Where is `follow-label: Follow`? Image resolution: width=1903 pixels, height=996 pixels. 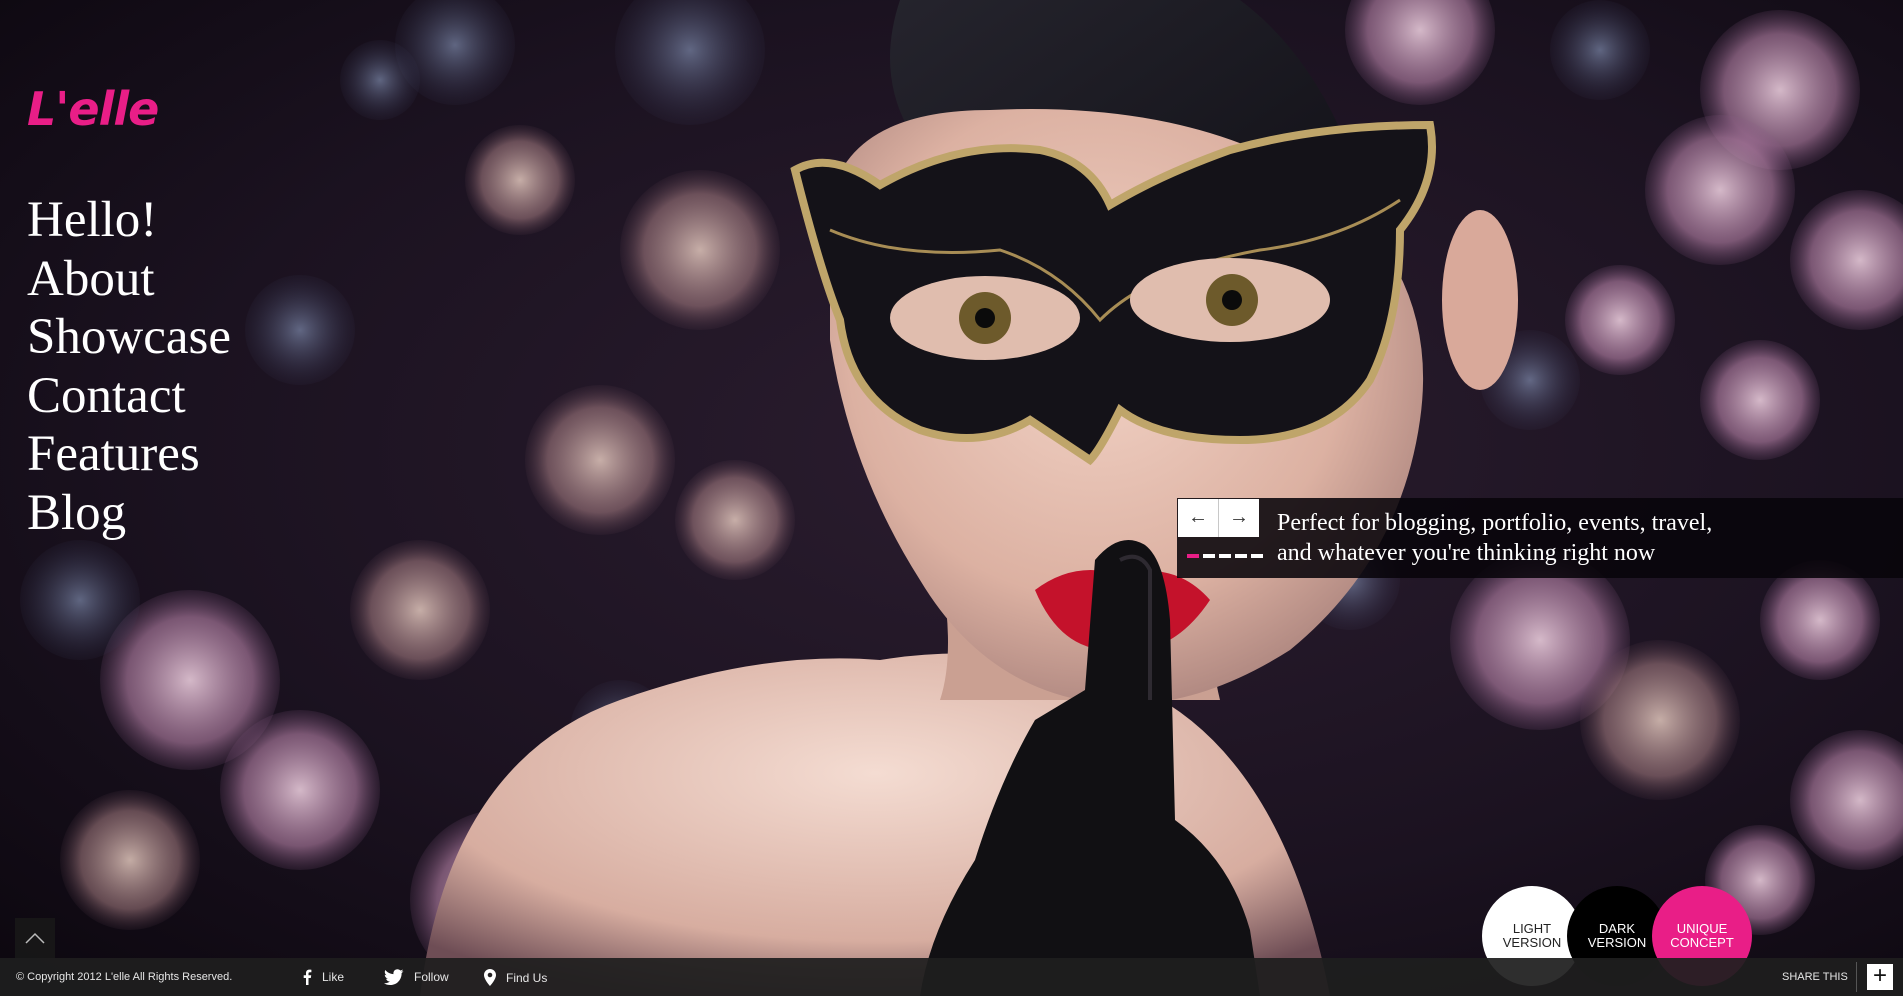
follow-label: Follow is located at coordinates (431, 977).